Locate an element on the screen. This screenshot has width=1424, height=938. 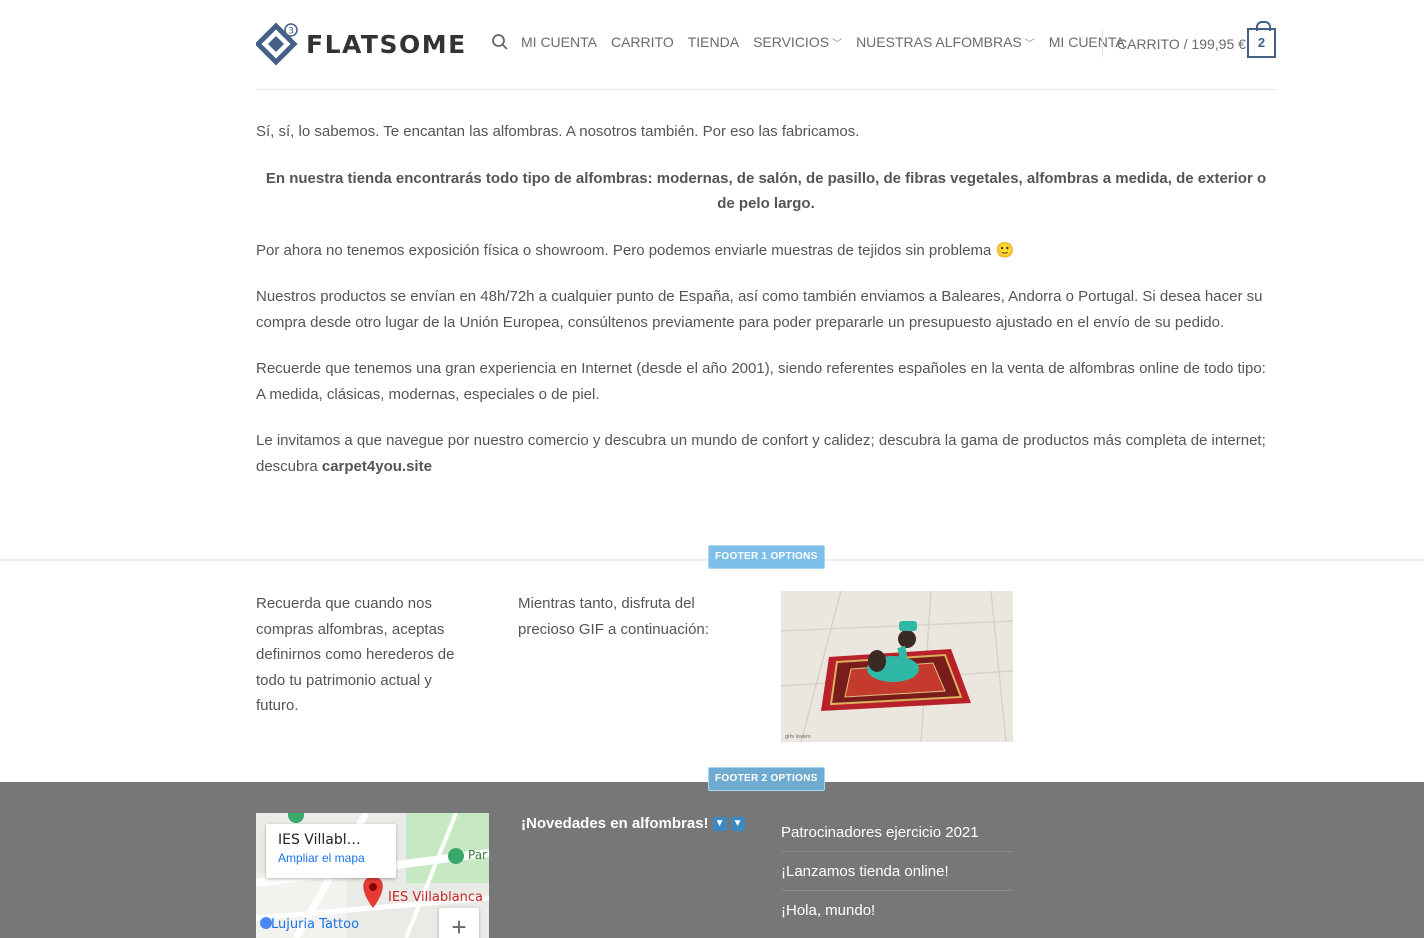
nav-item-mi-cuenta: MI CUENTA is located at coordinates (559, 42).